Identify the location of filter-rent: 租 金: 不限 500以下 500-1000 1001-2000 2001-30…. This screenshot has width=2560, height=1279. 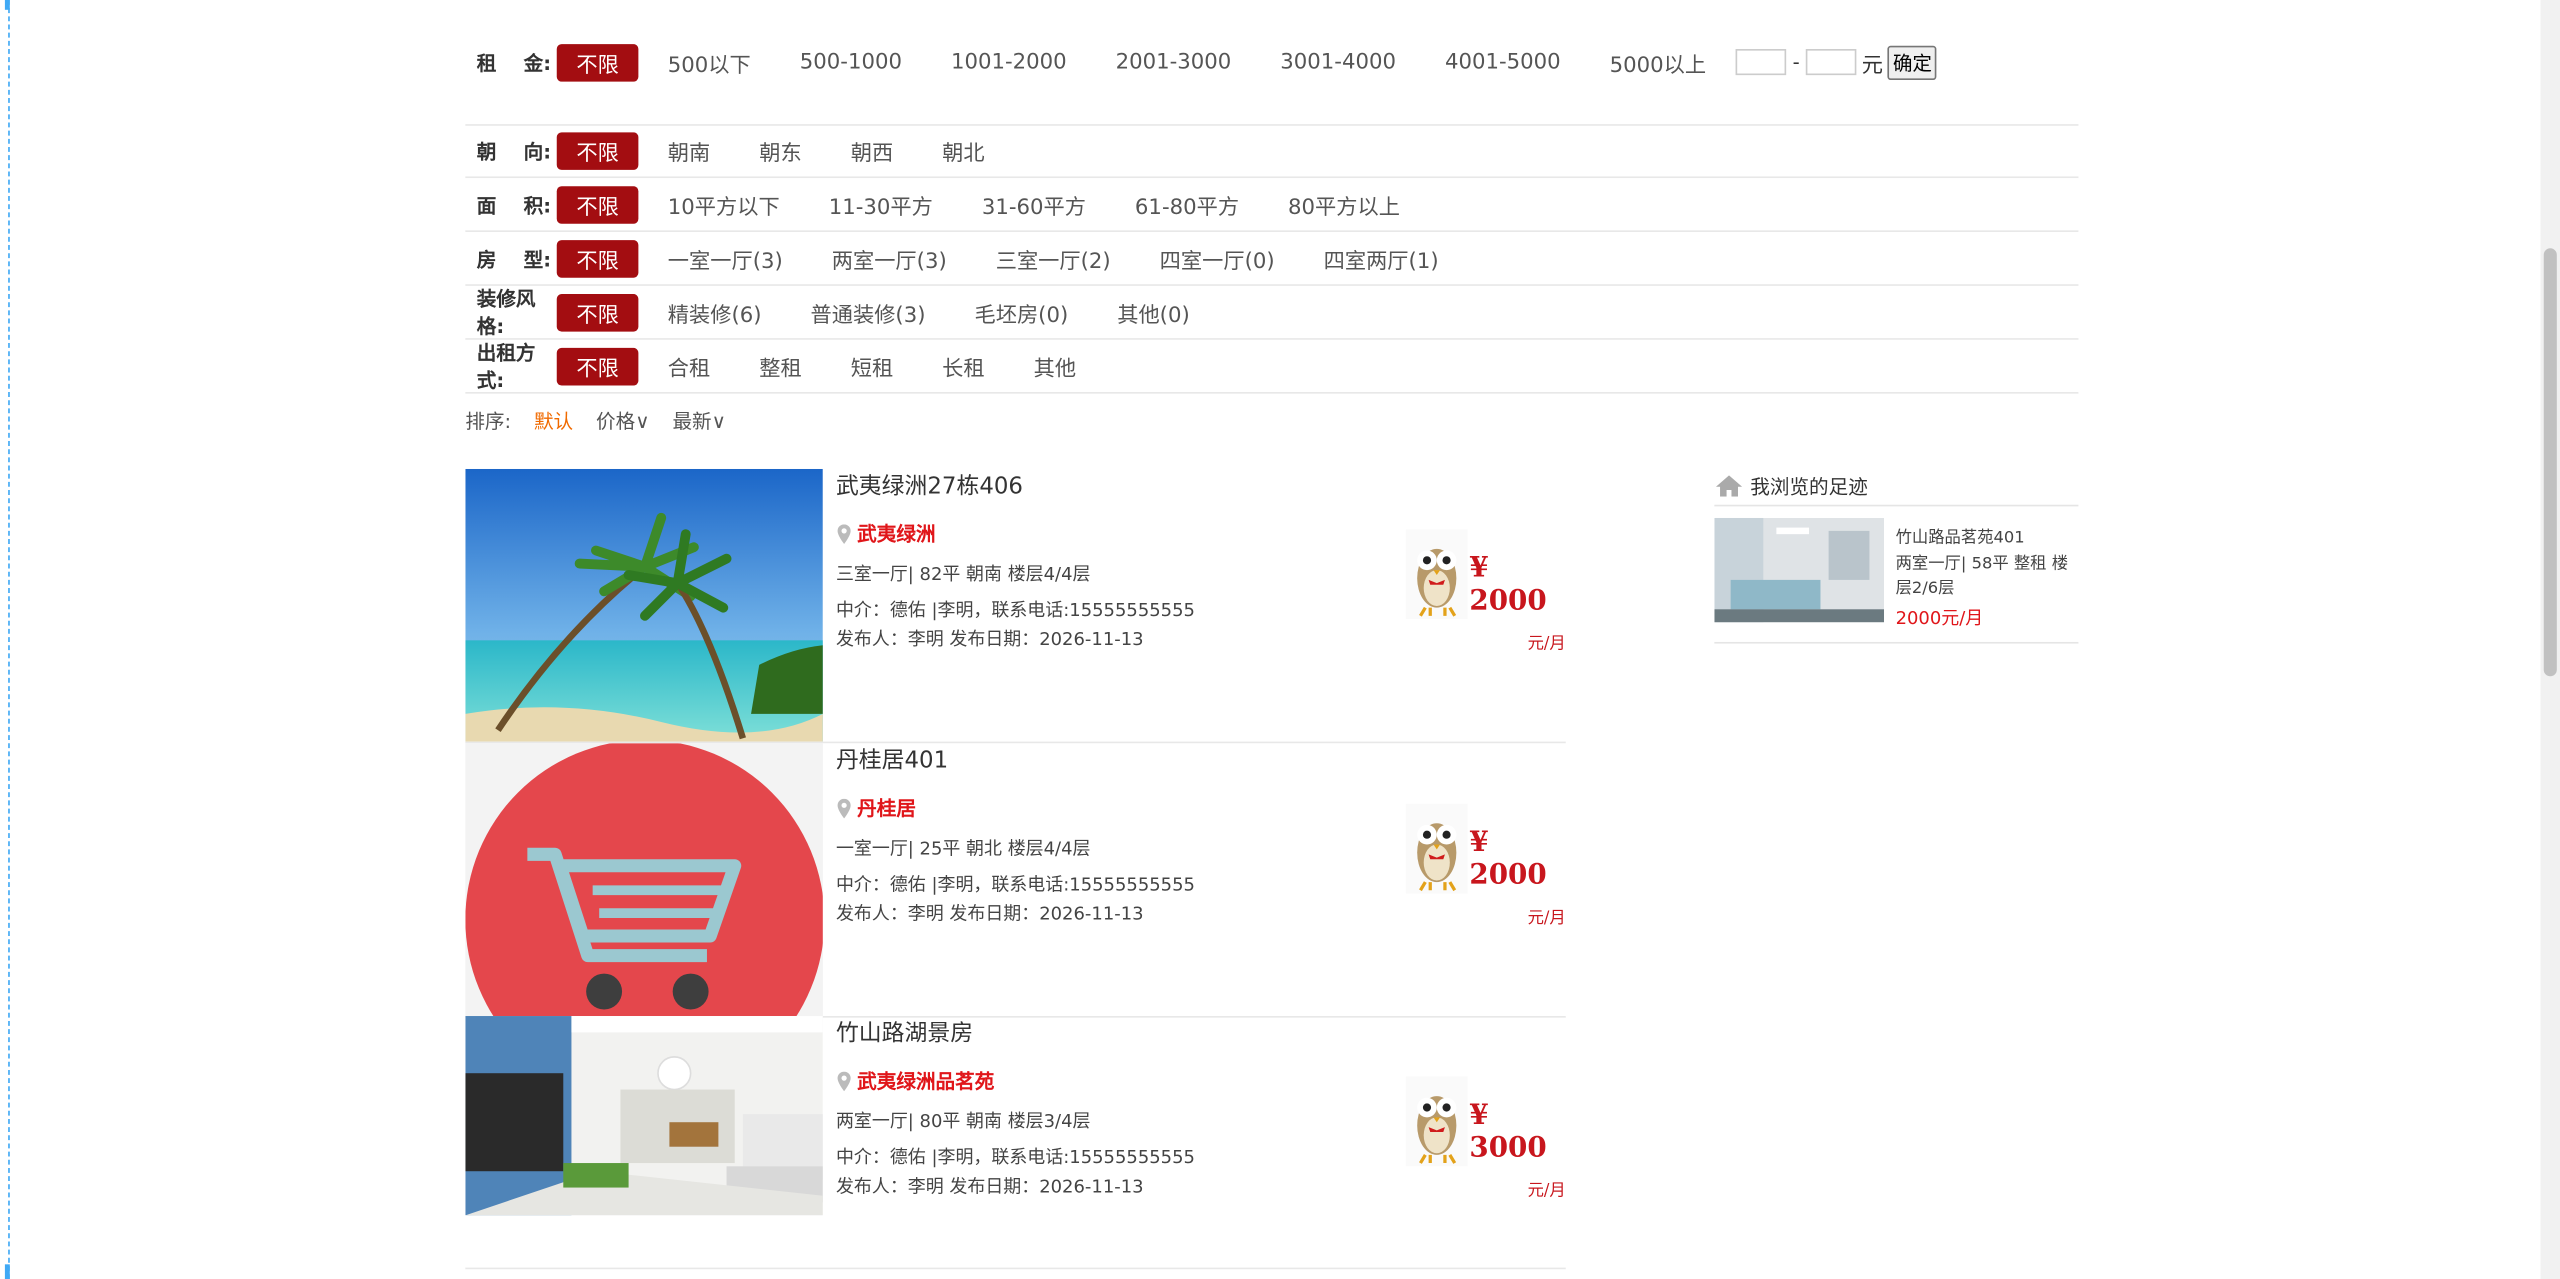
(1272, 63).